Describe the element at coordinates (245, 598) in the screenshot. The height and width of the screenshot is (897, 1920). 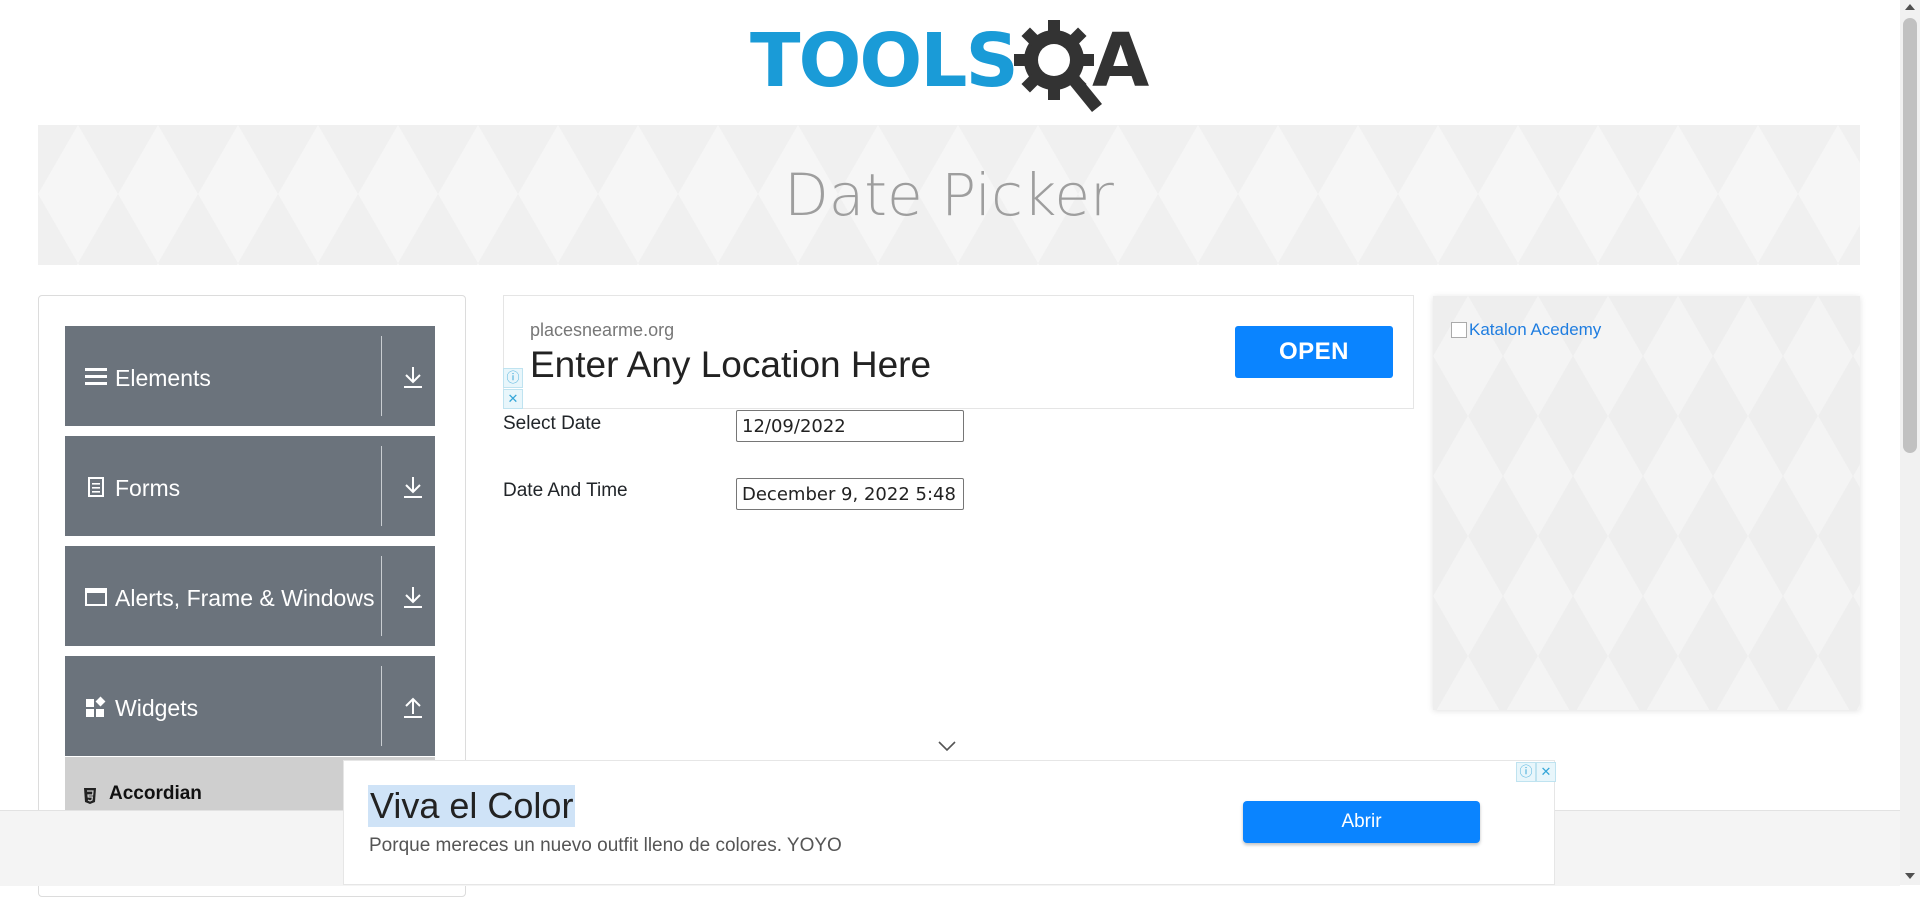
I see `sidebar-group-label: Alerts, Frame & Windows` at that location.